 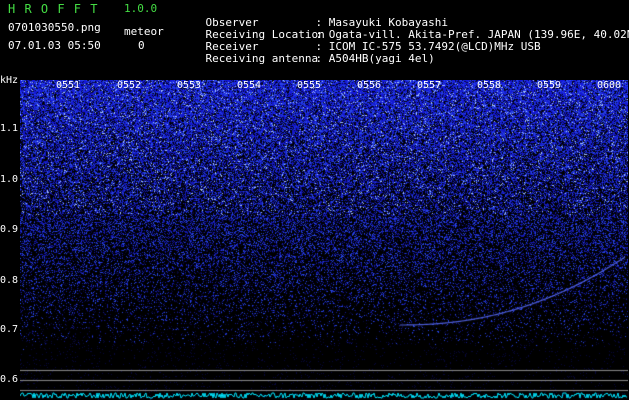 What do you see at coordinates (369, 85) in the screenshot?
I see `time-tick-label: 0556` at bounding box center [369, 85].